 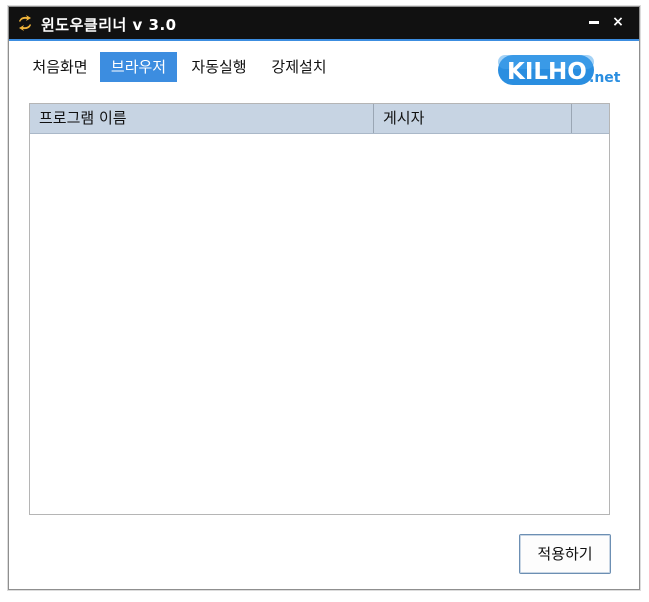 I want to click on close-button: ×, so click(x=618, y=22).